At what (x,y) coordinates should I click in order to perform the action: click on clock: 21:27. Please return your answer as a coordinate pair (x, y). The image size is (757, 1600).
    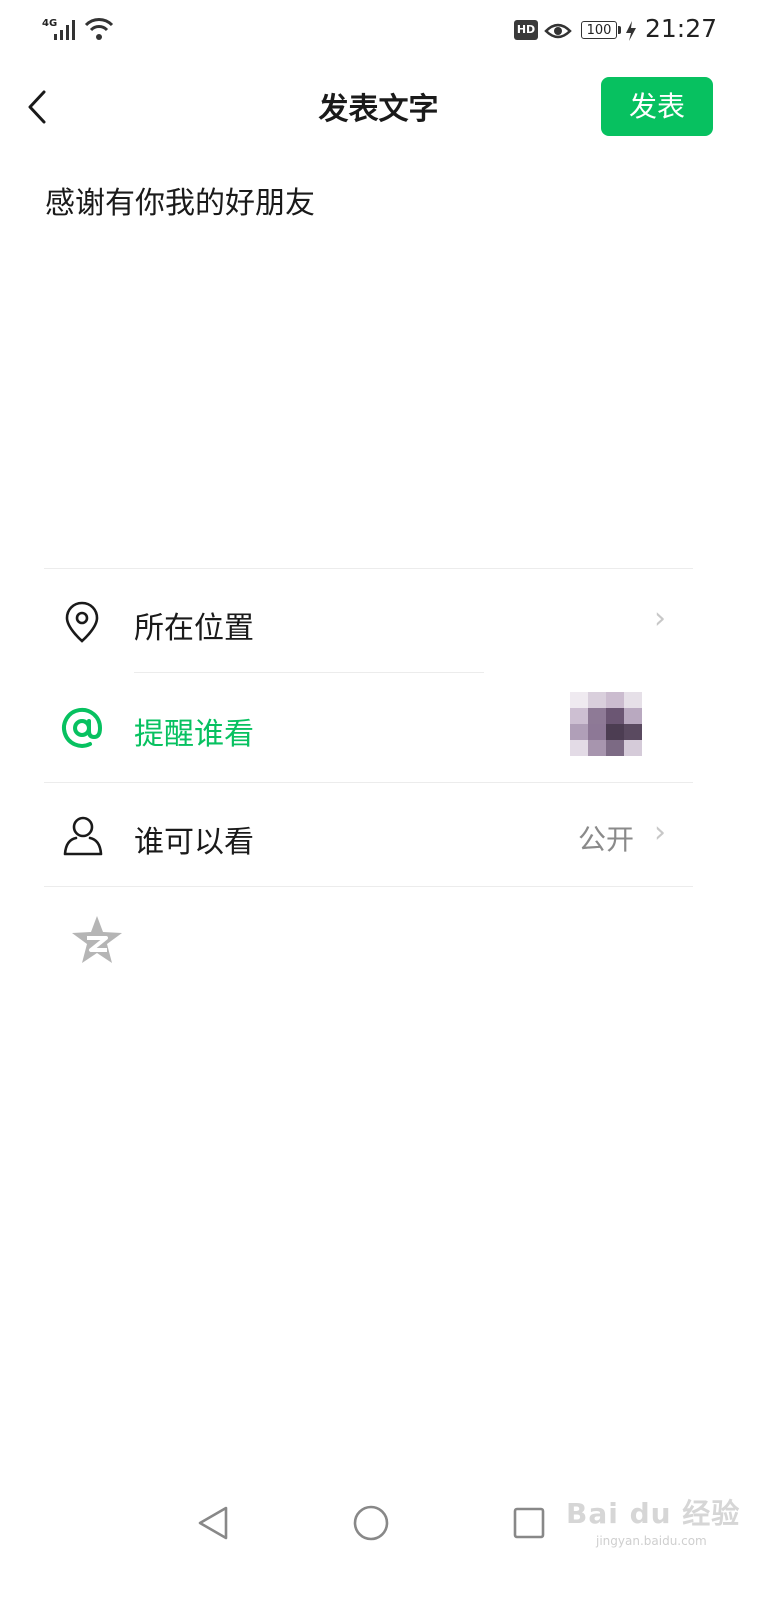
    Looking at the image, I should click on (681, 28).